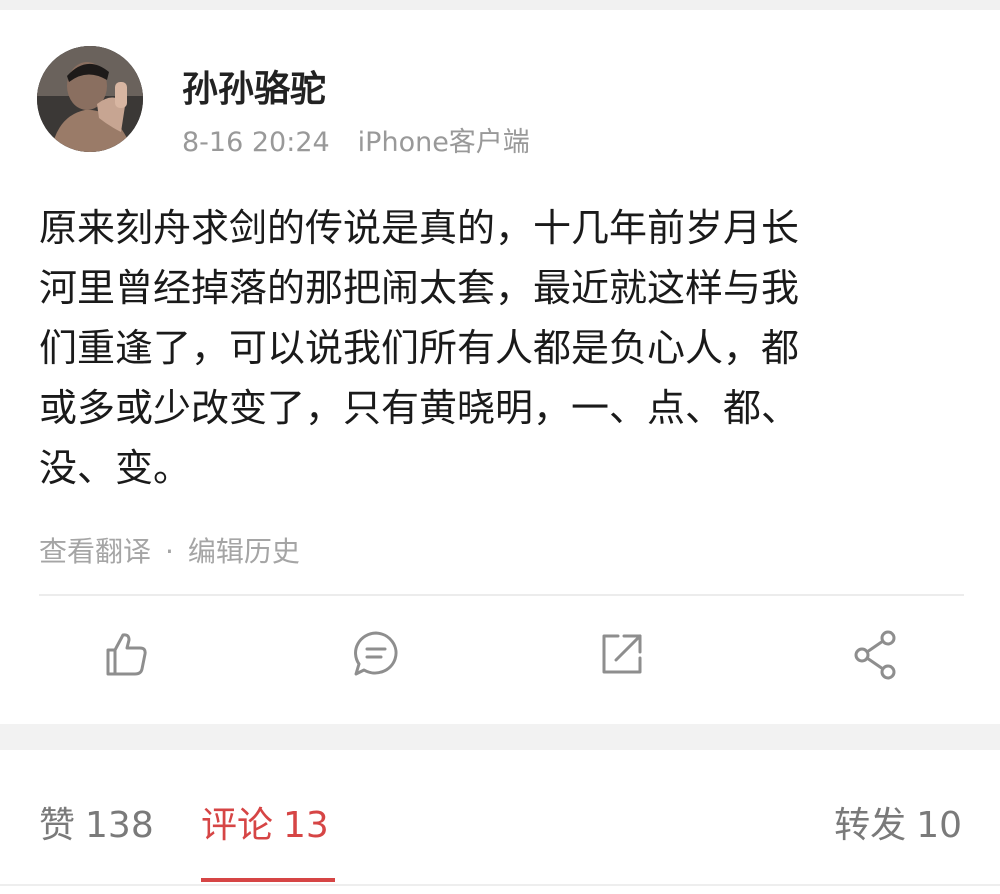 The image size is (1000, 894). I want to click on tab-reposts: 转发 10, so click(898, 822).